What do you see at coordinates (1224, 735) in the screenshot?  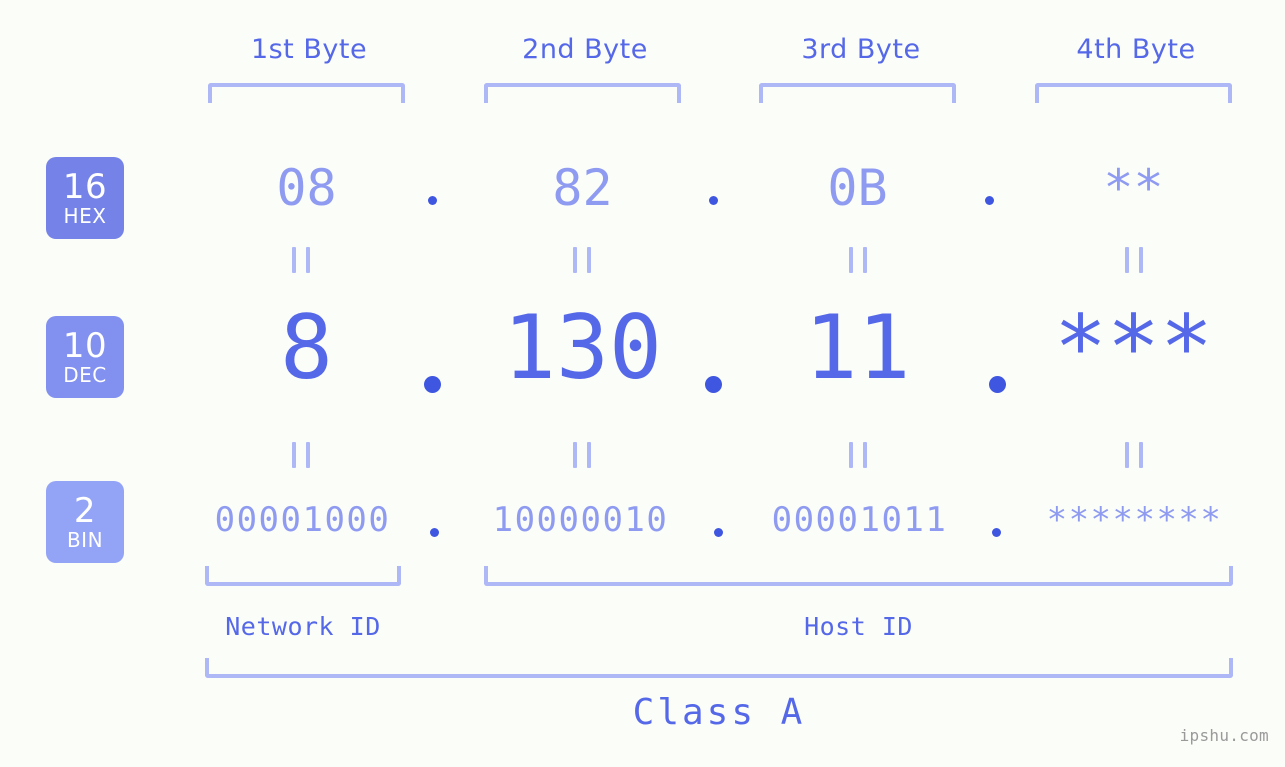 I see `site-watermark: ipshu.com` at bounding box center [1224, 735].